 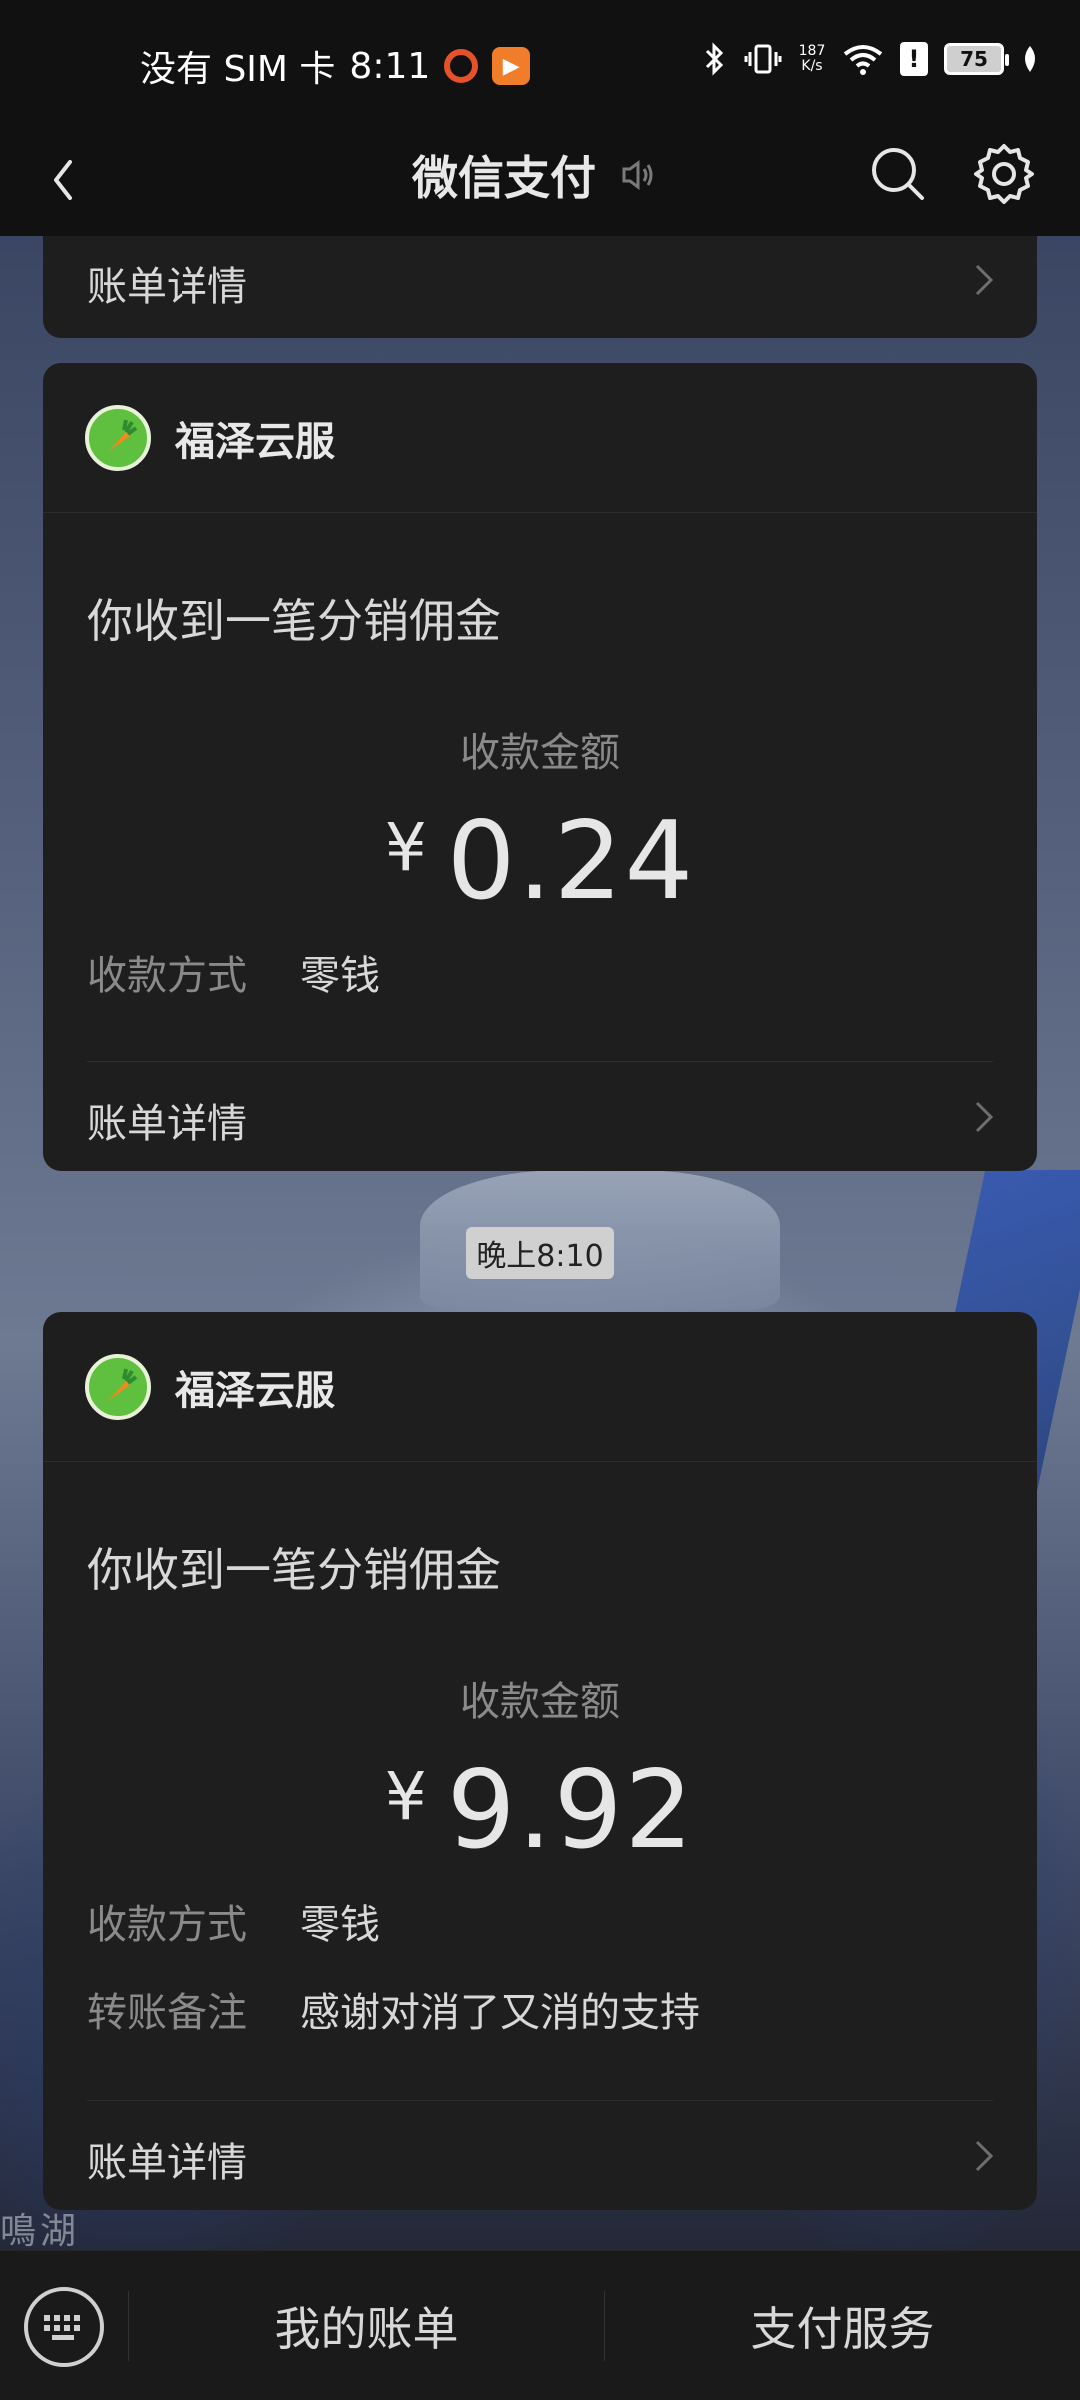 I want to click on status-right: 187 K/s ! 75, so click(x=871, y=59).